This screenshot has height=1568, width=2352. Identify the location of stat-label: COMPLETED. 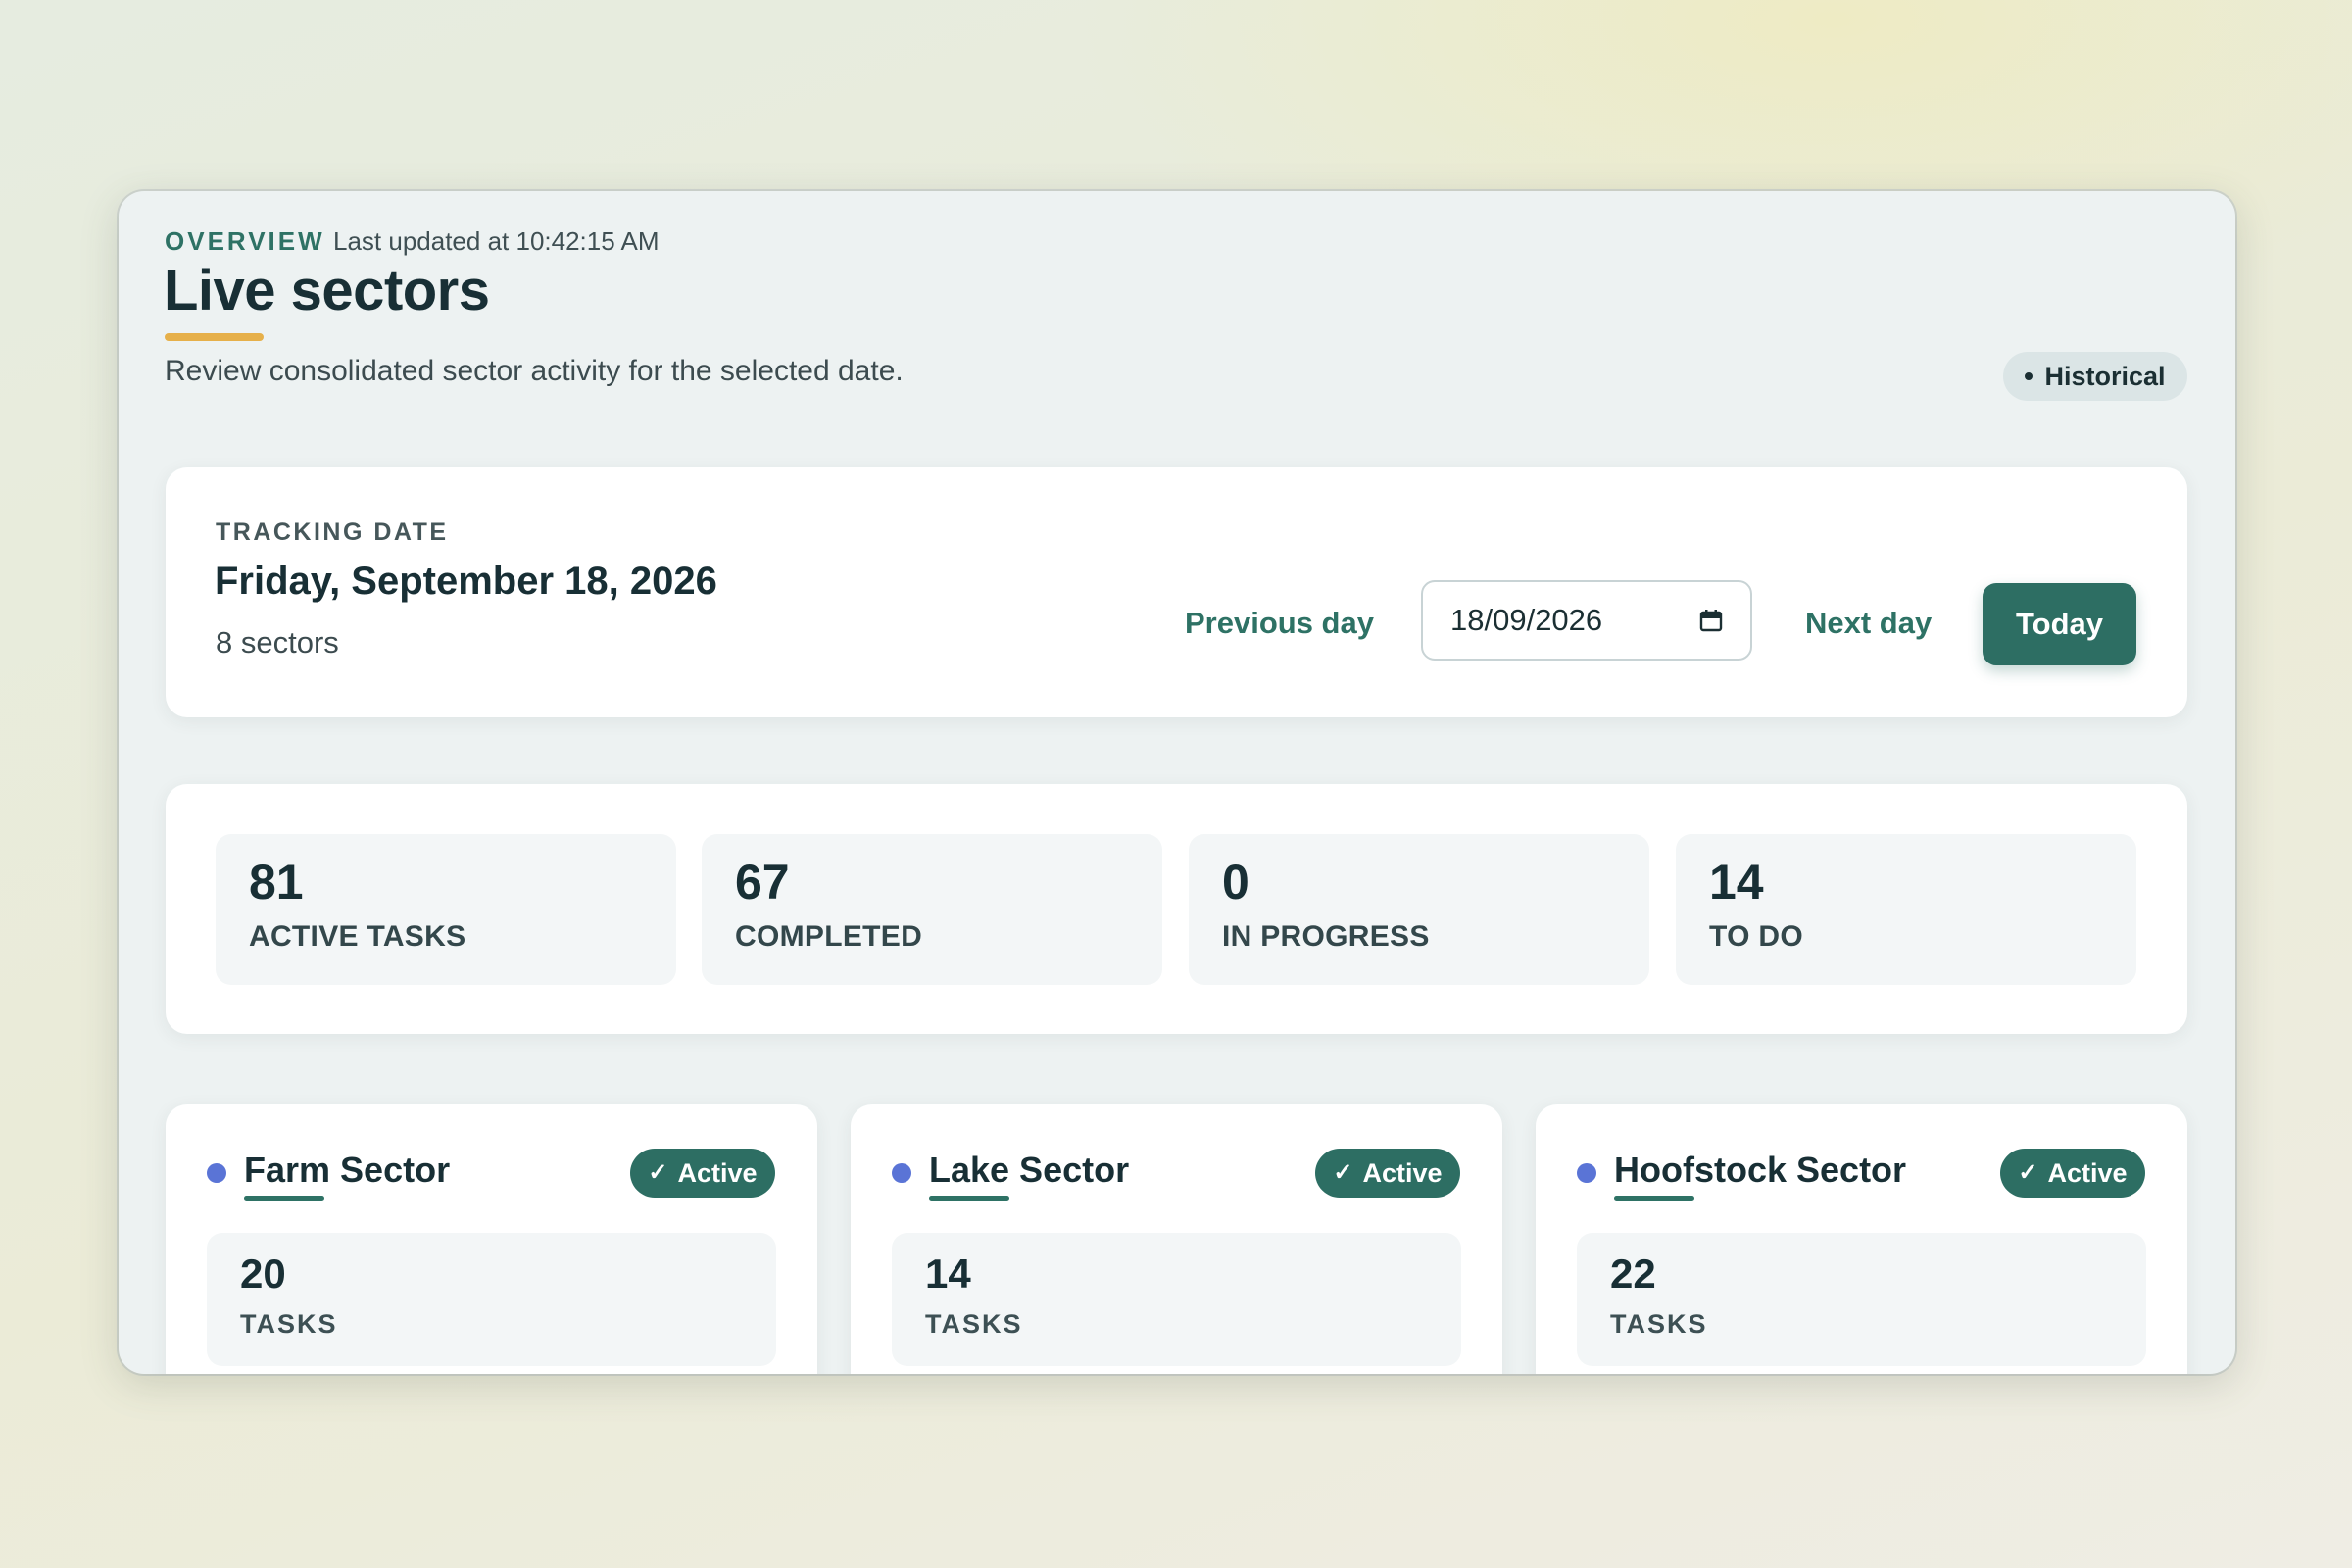
(829, 936).